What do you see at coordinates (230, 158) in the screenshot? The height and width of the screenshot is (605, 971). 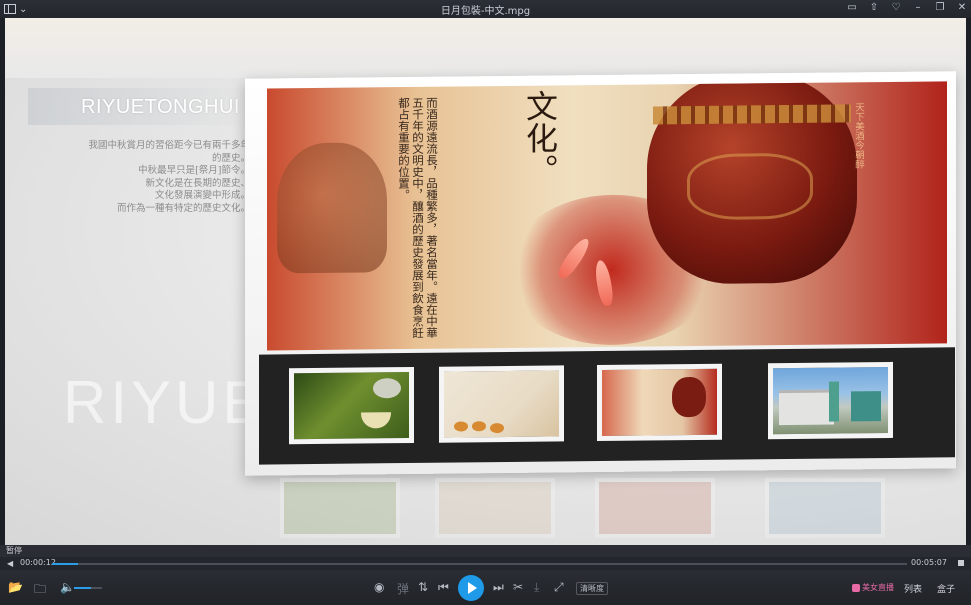 I see `description-line: 的歷史。` at bounding box center [230, 158].